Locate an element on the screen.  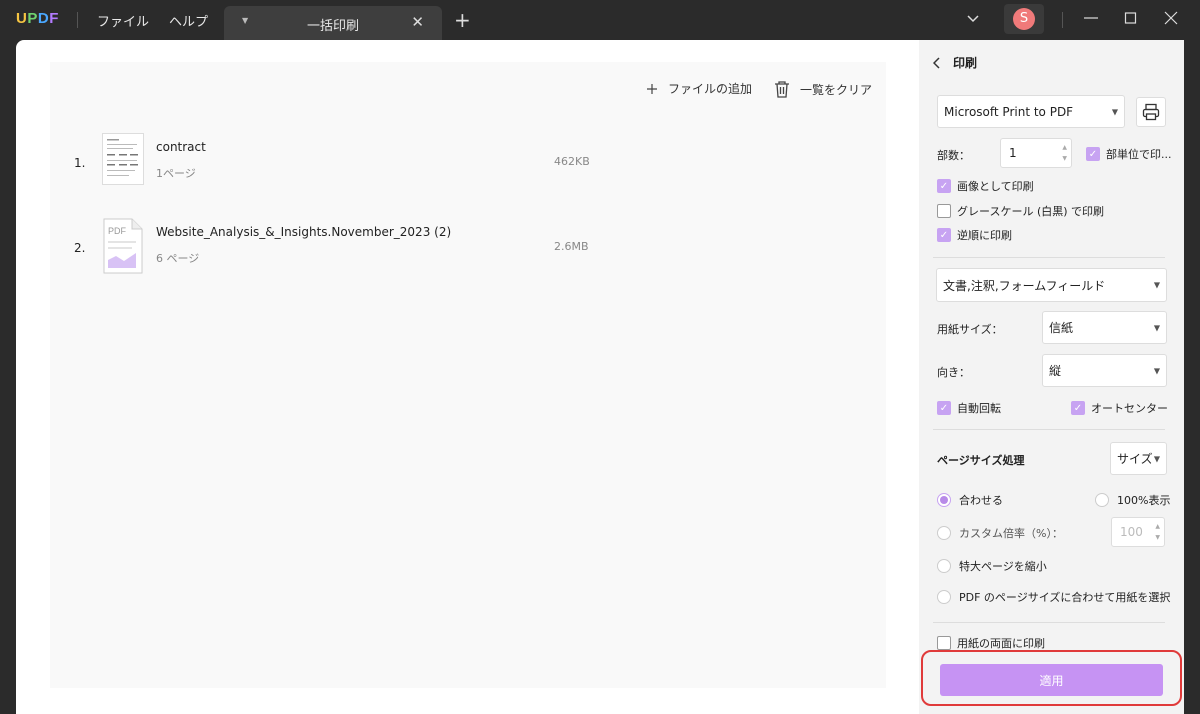
tab-close-icon: ✕ is located at coordinates (417, 22).